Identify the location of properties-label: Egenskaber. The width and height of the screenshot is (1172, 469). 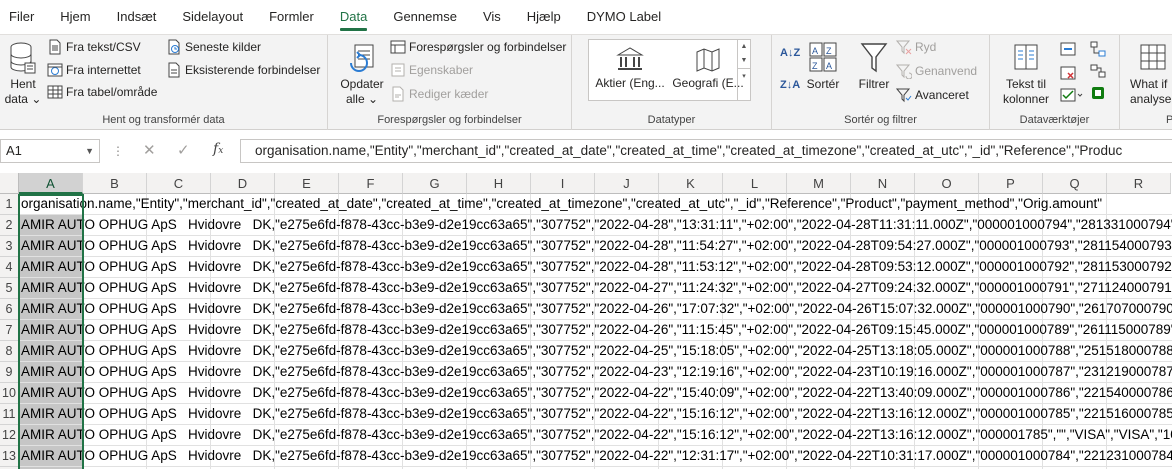
(441, 70).